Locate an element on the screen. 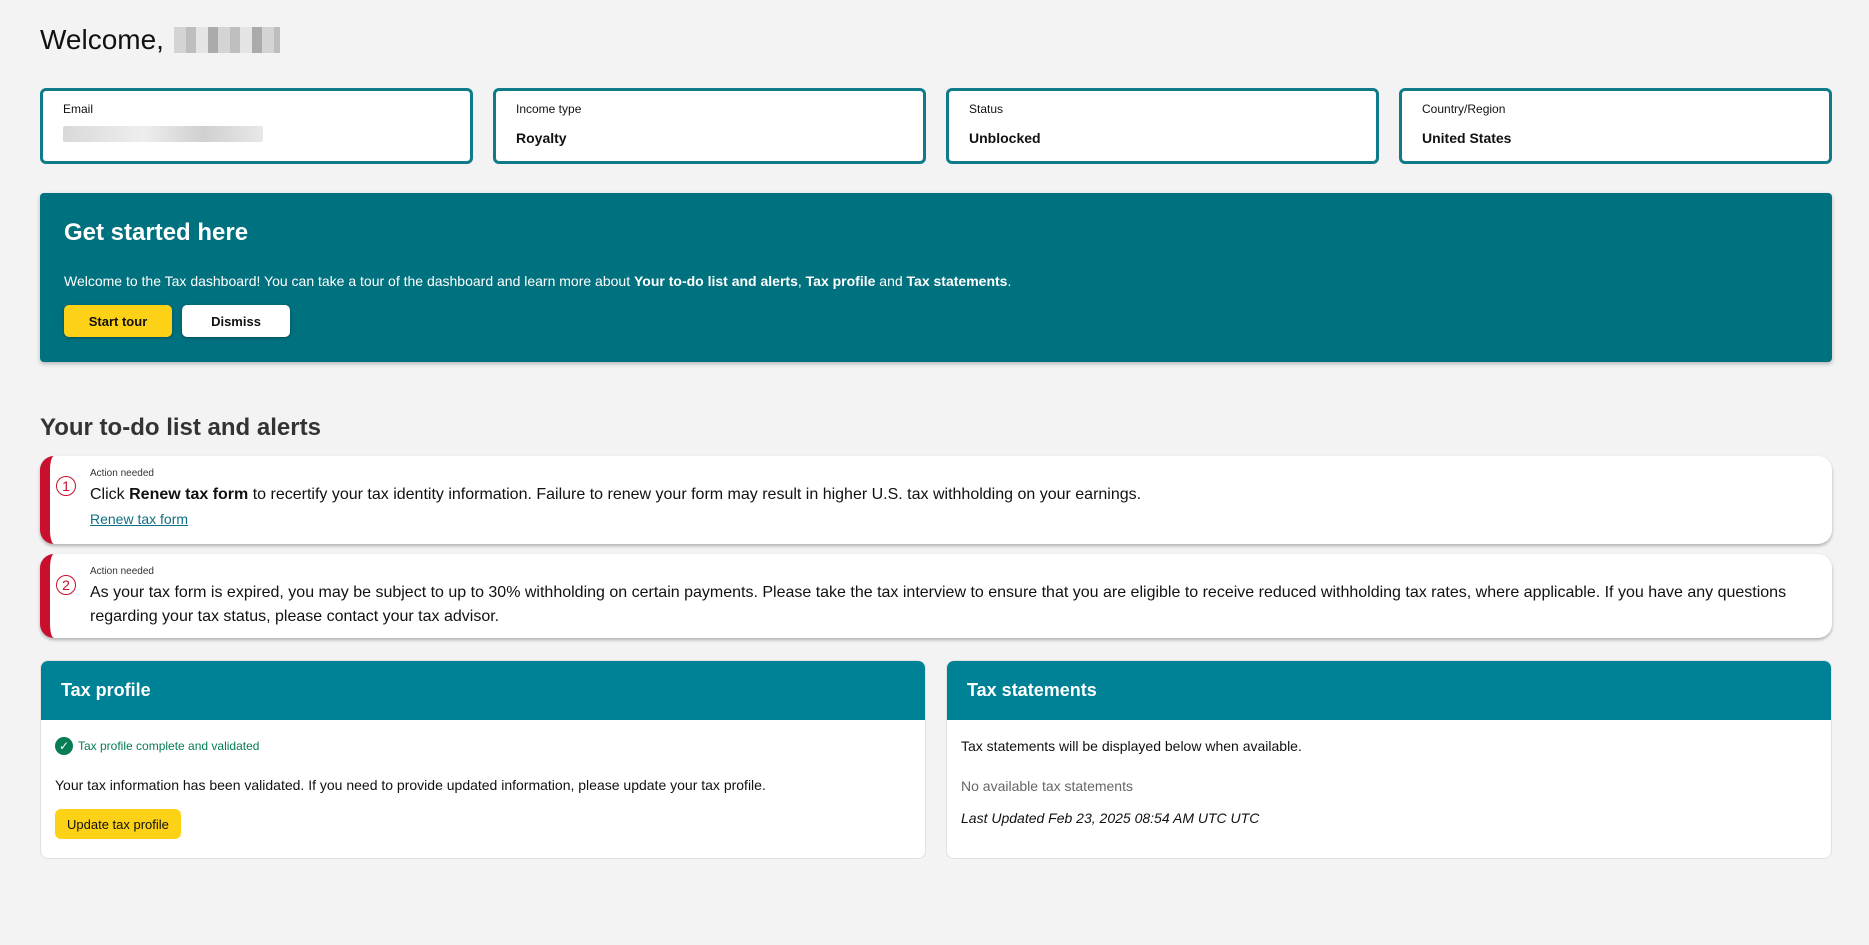 This screenshot has width=1869, height=945. tax-profile-status: ✓ Tax profile complete and validated is located at coordinates (483, 746).